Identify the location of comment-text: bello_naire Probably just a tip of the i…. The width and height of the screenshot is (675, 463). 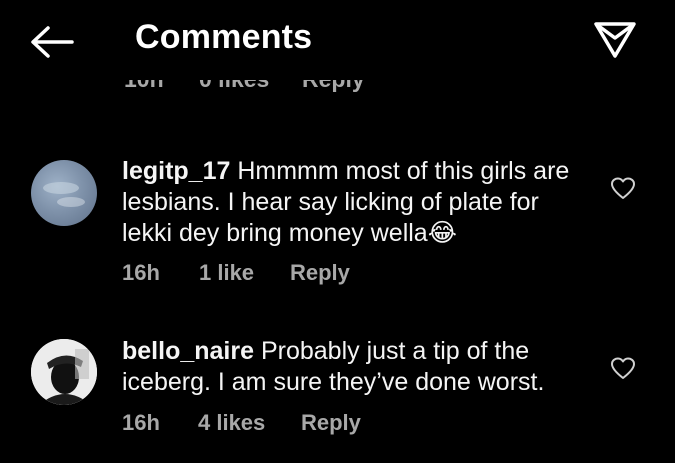
(352, 367).